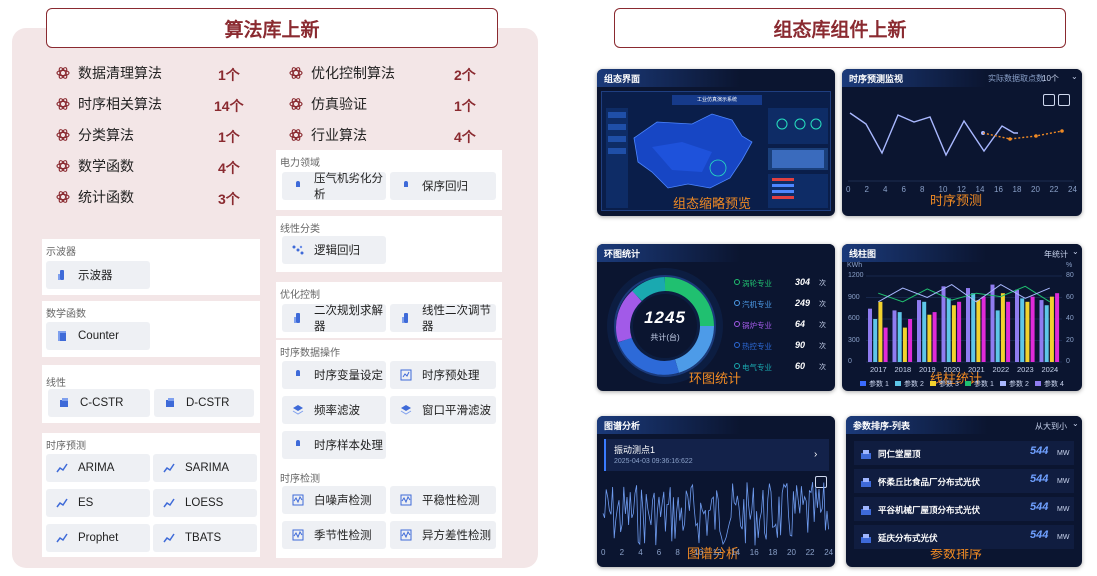 The height and width of the screenshot is (576, 1097). Describe the element at coordinates (334, 375) in the screenshot. I see `chip-ts-var: 时序变量设定` at that location.